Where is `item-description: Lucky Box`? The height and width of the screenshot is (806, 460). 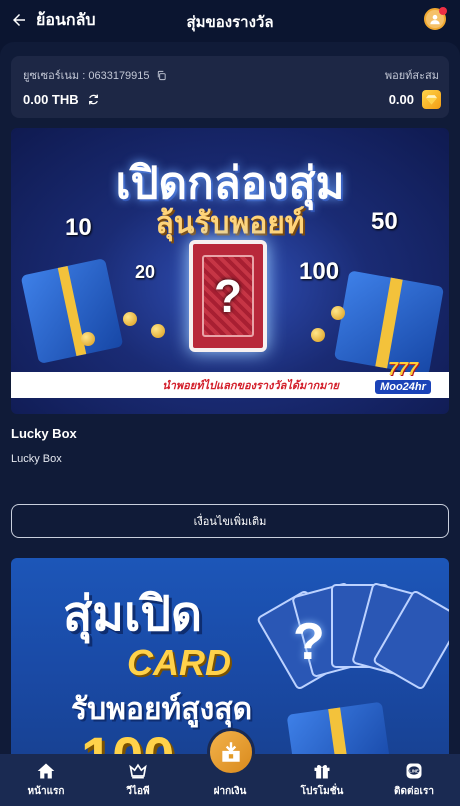 item-description: Lucky Box is located at coordinates (36, 459).